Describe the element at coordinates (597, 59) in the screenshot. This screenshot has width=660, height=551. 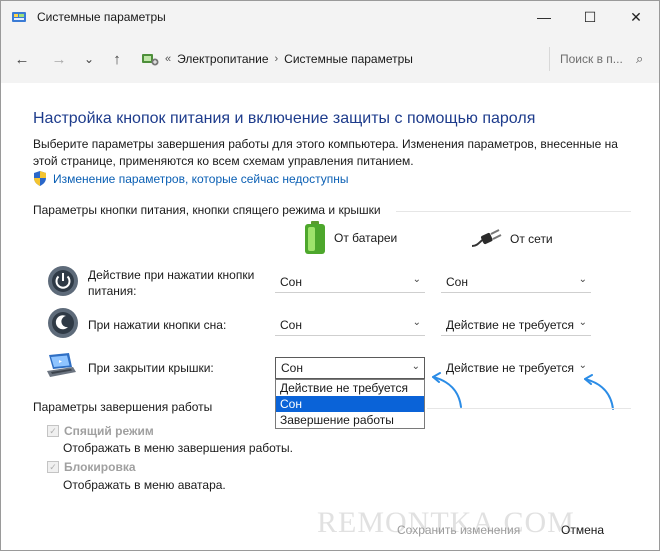
I see `search-input` at that location.